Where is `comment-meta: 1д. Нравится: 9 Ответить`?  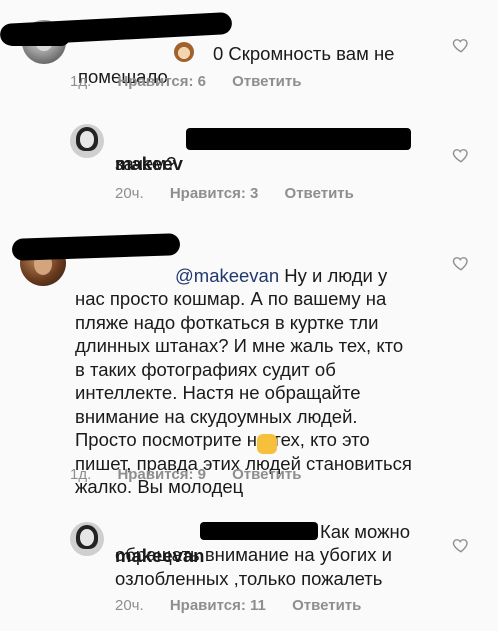 comment-meta: 1д. Нравится: 9 Ответить is located at coordinates (196, 474).